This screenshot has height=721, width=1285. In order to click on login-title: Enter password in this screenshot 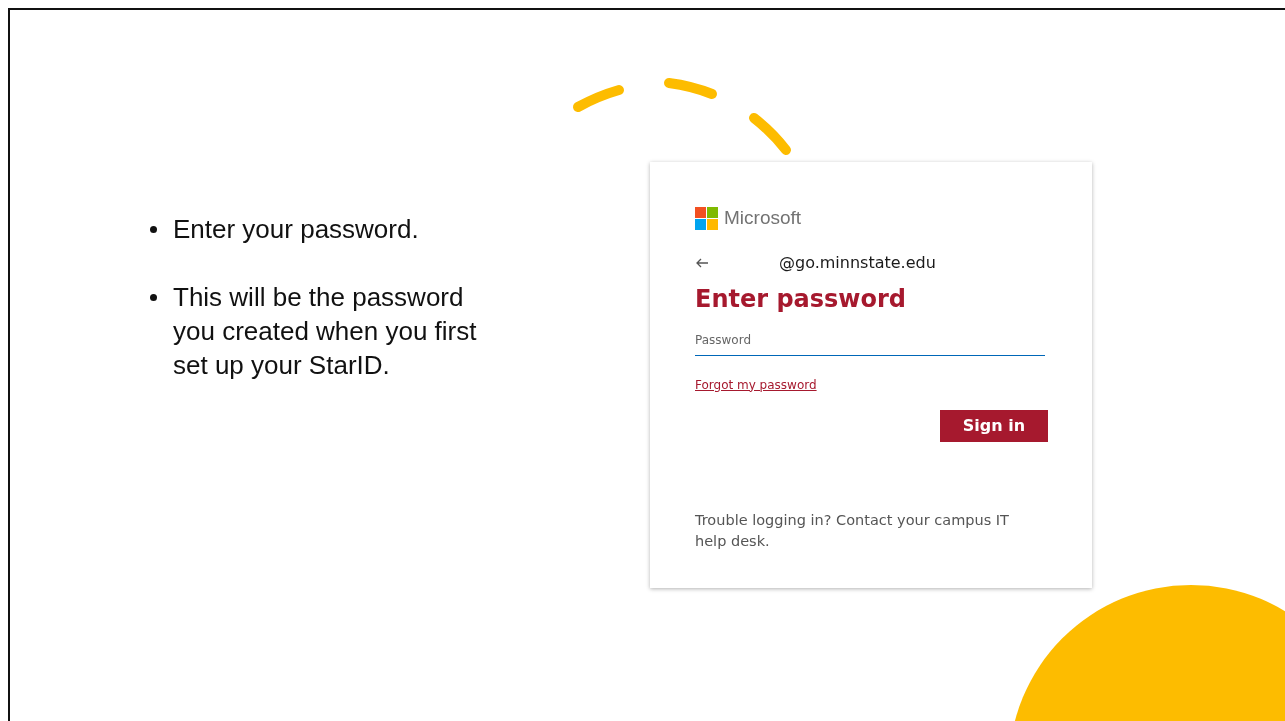, I will do `click(801, 299)`.